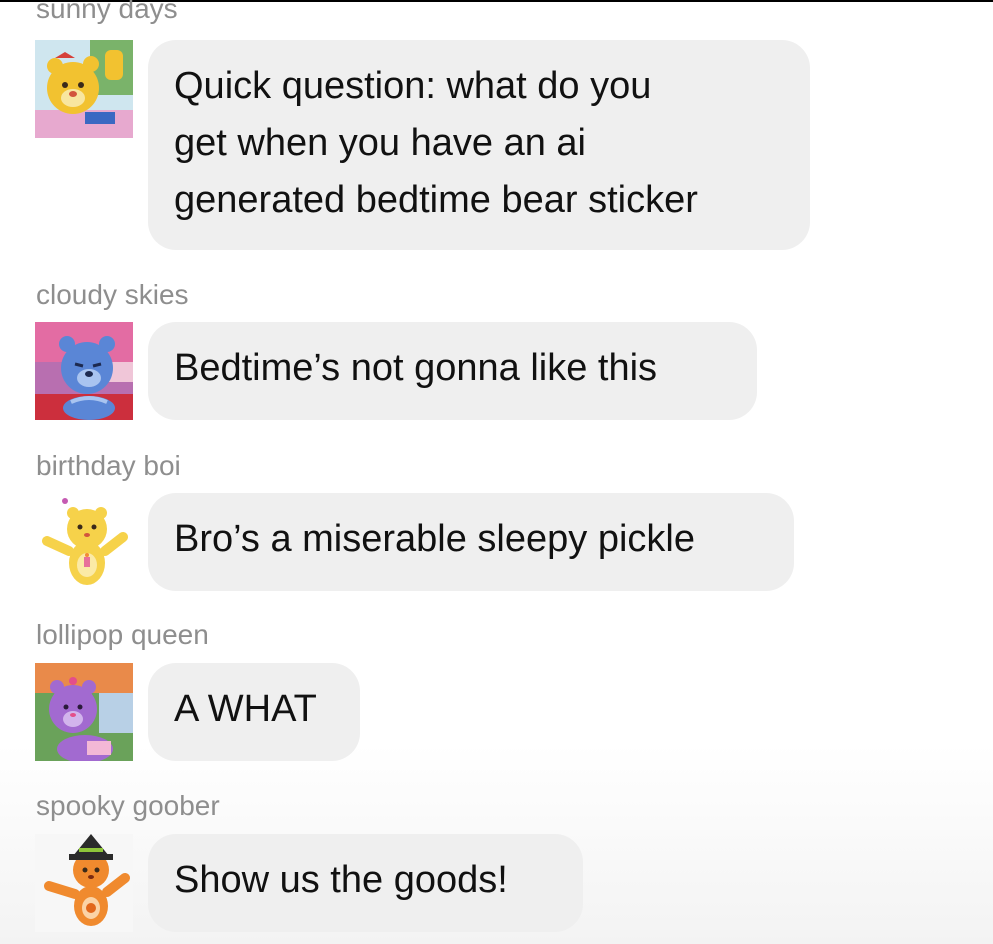 The height and width of the screenshot is (944, 993). I want to click on sender-name: birthday boi, so click(108, 466).